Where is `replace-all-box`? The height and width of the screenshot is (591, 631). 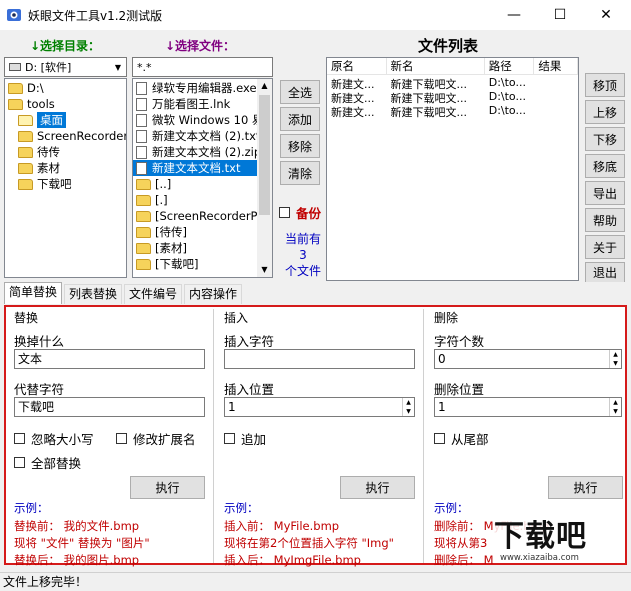
replace-all-box is located at coordinates (19, 462).